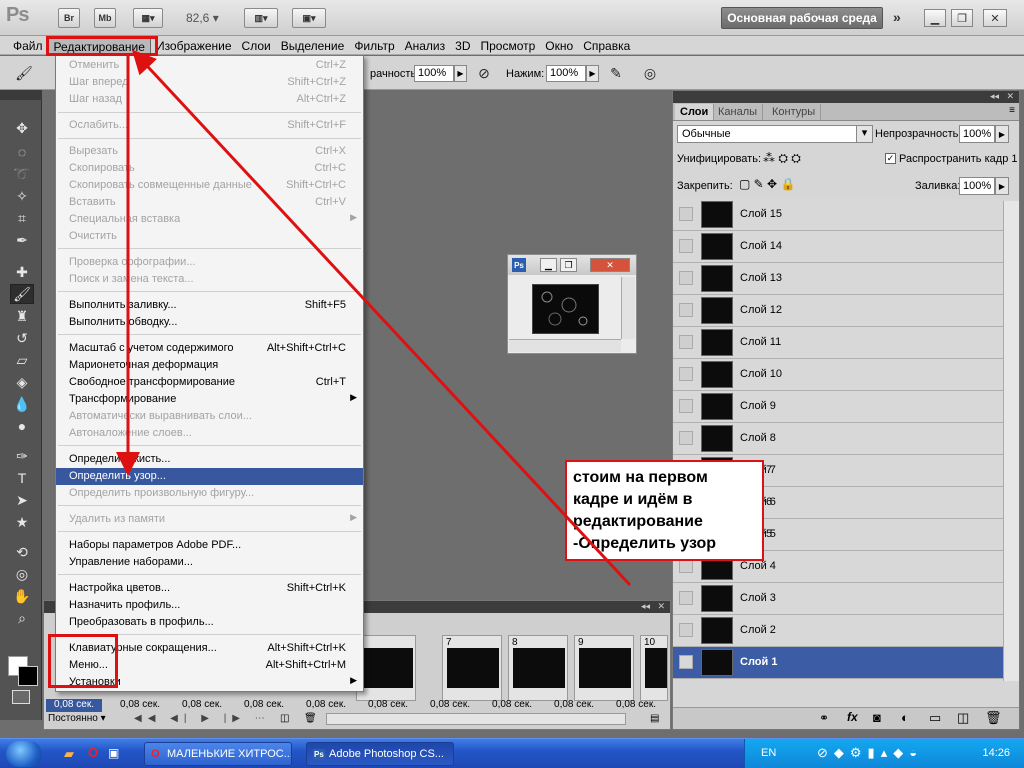 The width and height of the screenshot is (1024, 768). I want to click on language-indicator: EN, so click(768, 753).